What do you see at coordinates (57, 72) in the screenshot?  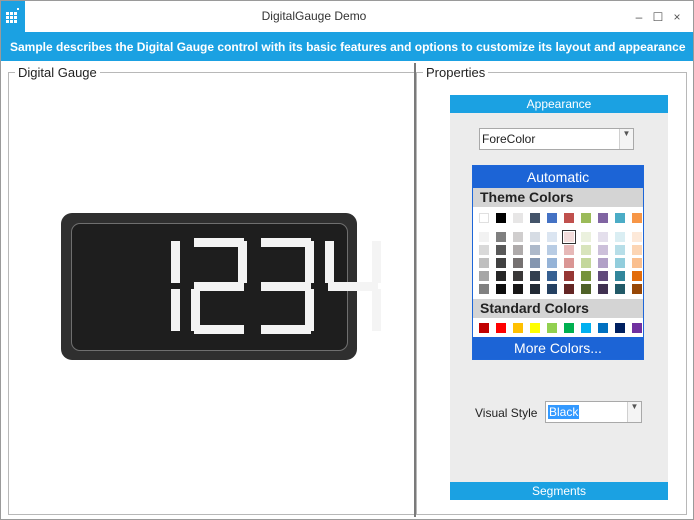 I see `gauge-group-title: Digital Gauge` at bounding box center [57, 72].